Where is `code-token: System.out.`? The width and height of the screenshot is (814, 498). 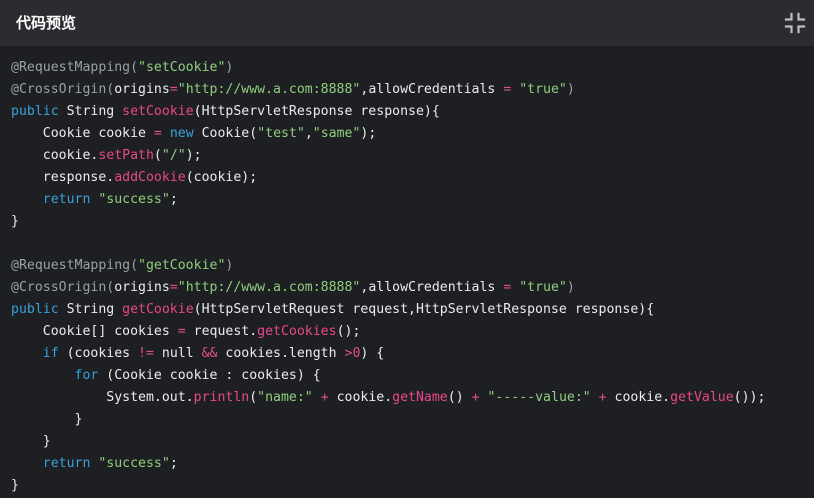 code-token: System.out. is located at coordinates (102, 397).